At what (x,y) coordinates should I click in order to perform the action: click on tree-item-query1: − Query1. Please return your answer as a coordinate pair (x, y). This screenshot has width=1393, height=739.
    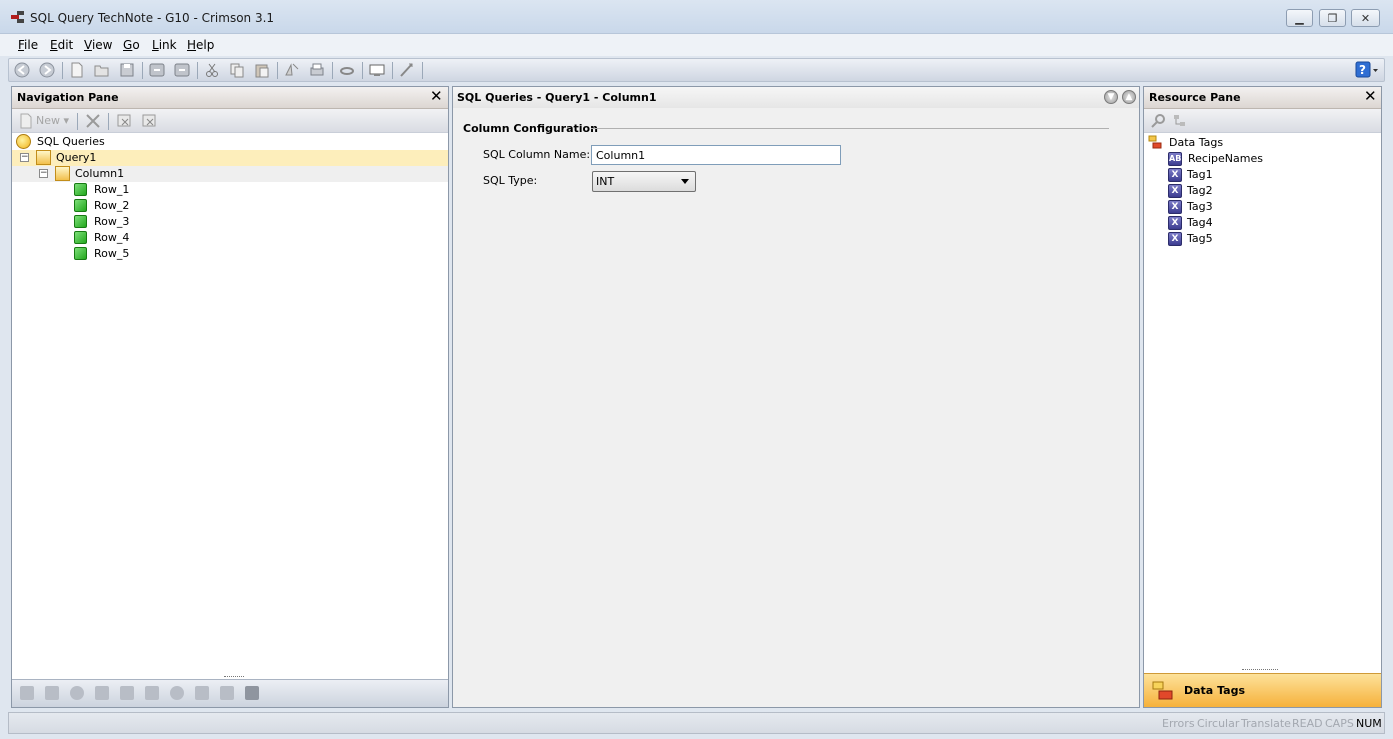
    Looking at the image, I should click on (230, 158).